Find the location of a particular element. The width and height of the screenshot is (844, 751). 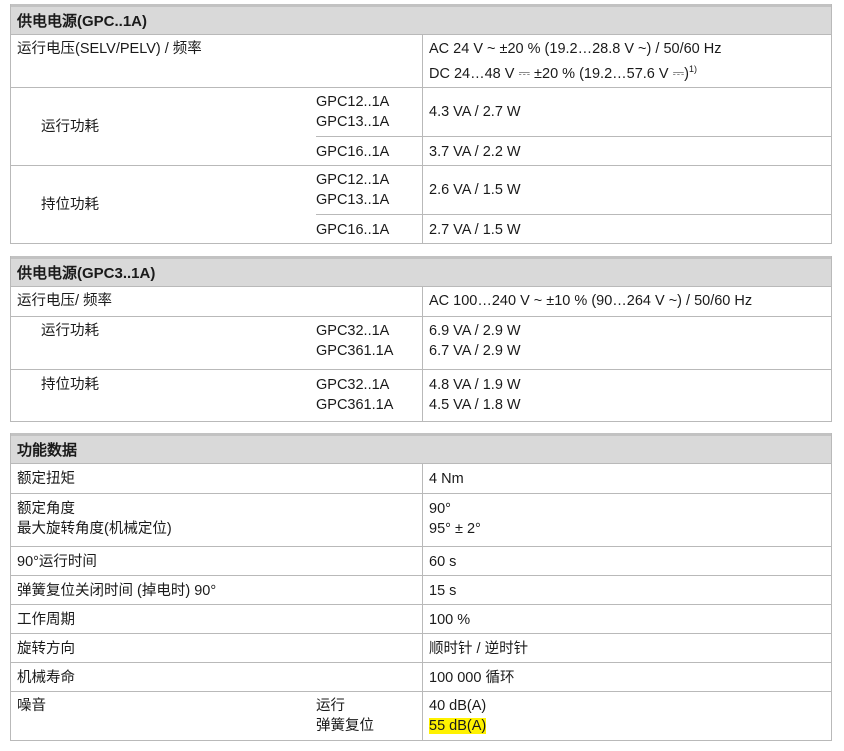

torque-label: 额定扭矩 is located at coordinates (46, 479).